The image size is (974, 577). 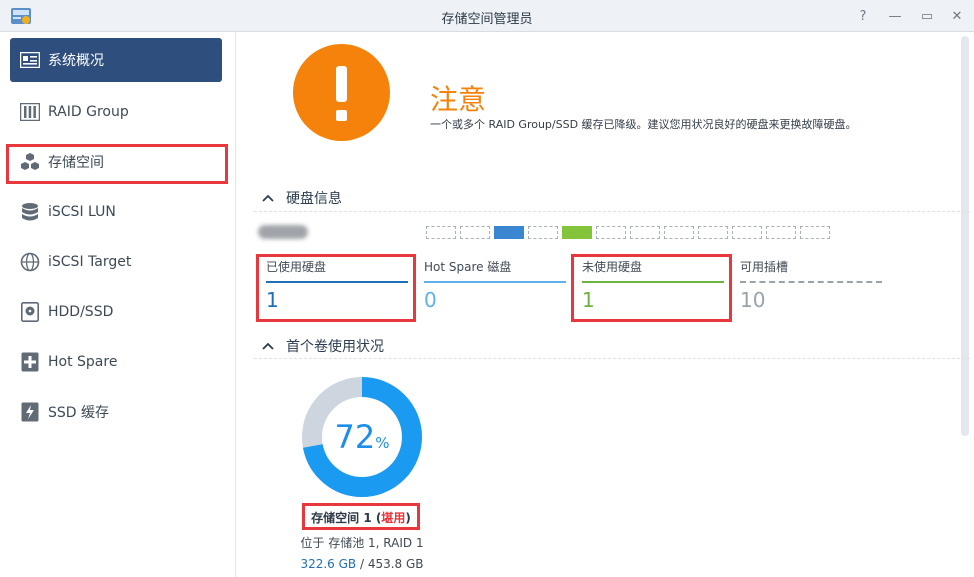 I want to click on iscsi-target-icon, so click(x=30, y=262).